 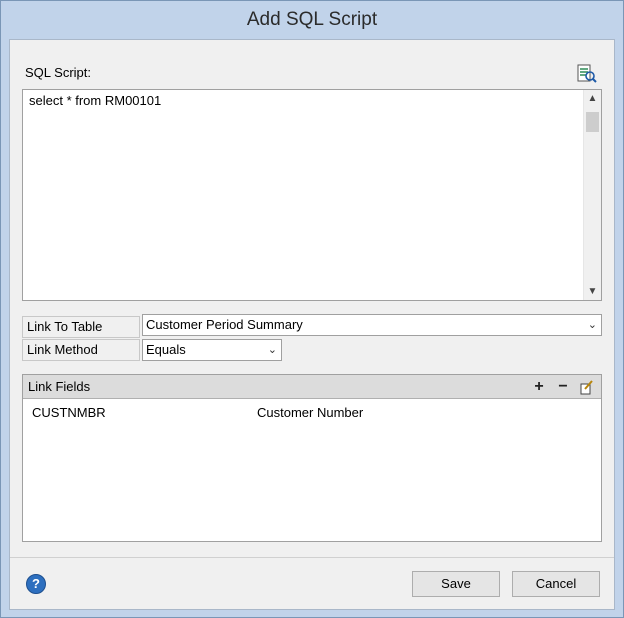 What do you see at coordinates (212, 350) in the screenshot?
I see `link-method-select: Equals ⌄` at bounding box center [212, 350].